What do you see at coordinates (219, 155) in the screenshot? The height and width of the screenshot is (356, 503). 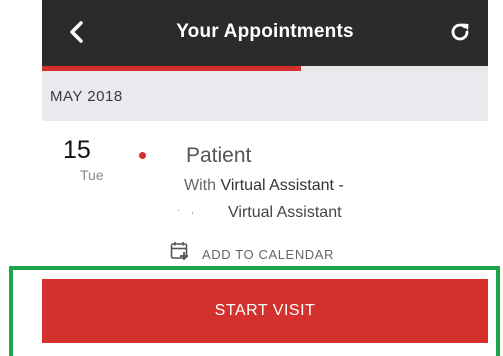 I see `appointment-title: Patient` at bounding box center [219, 155].